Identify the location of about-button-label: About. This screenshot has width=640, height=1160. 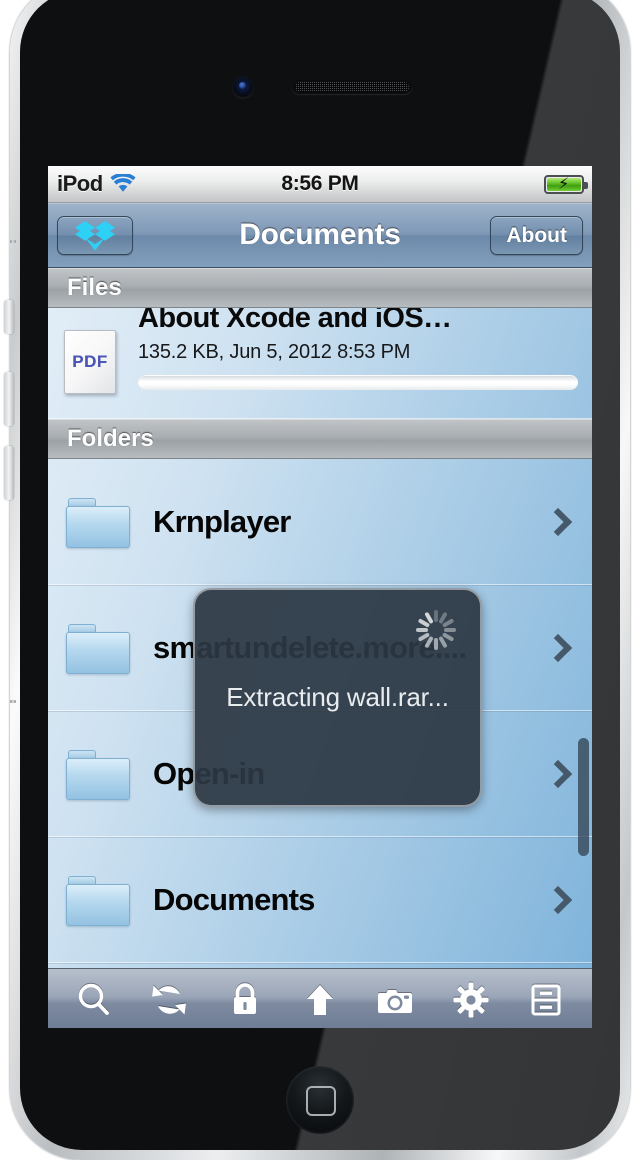
(536, 235).